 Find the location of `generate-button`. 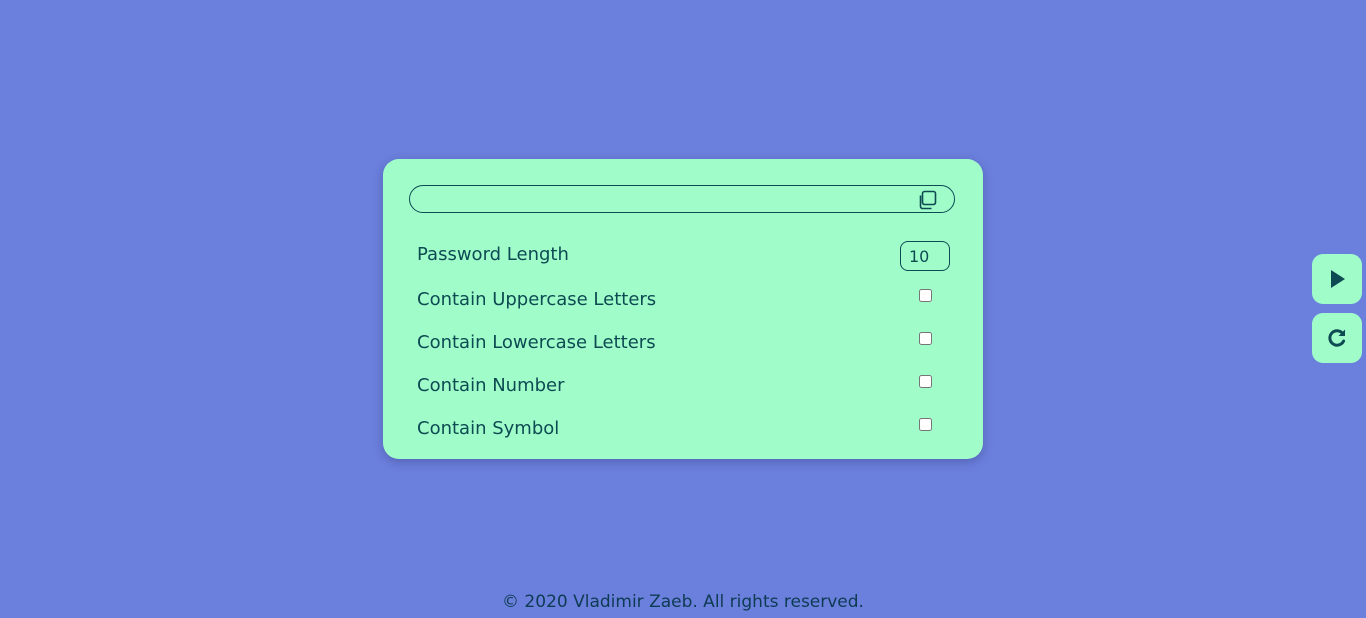

generate-button is located at coordinates (1337, 279).